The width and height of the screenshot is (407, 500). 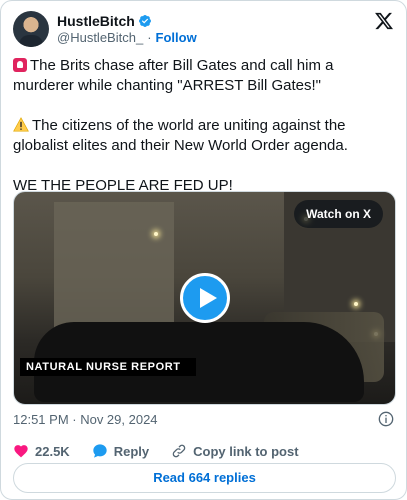 What do you see at coordinates (21, 124) in the screenshot?
I see `warning-emoji-icon` at bounding box center [21, 124].